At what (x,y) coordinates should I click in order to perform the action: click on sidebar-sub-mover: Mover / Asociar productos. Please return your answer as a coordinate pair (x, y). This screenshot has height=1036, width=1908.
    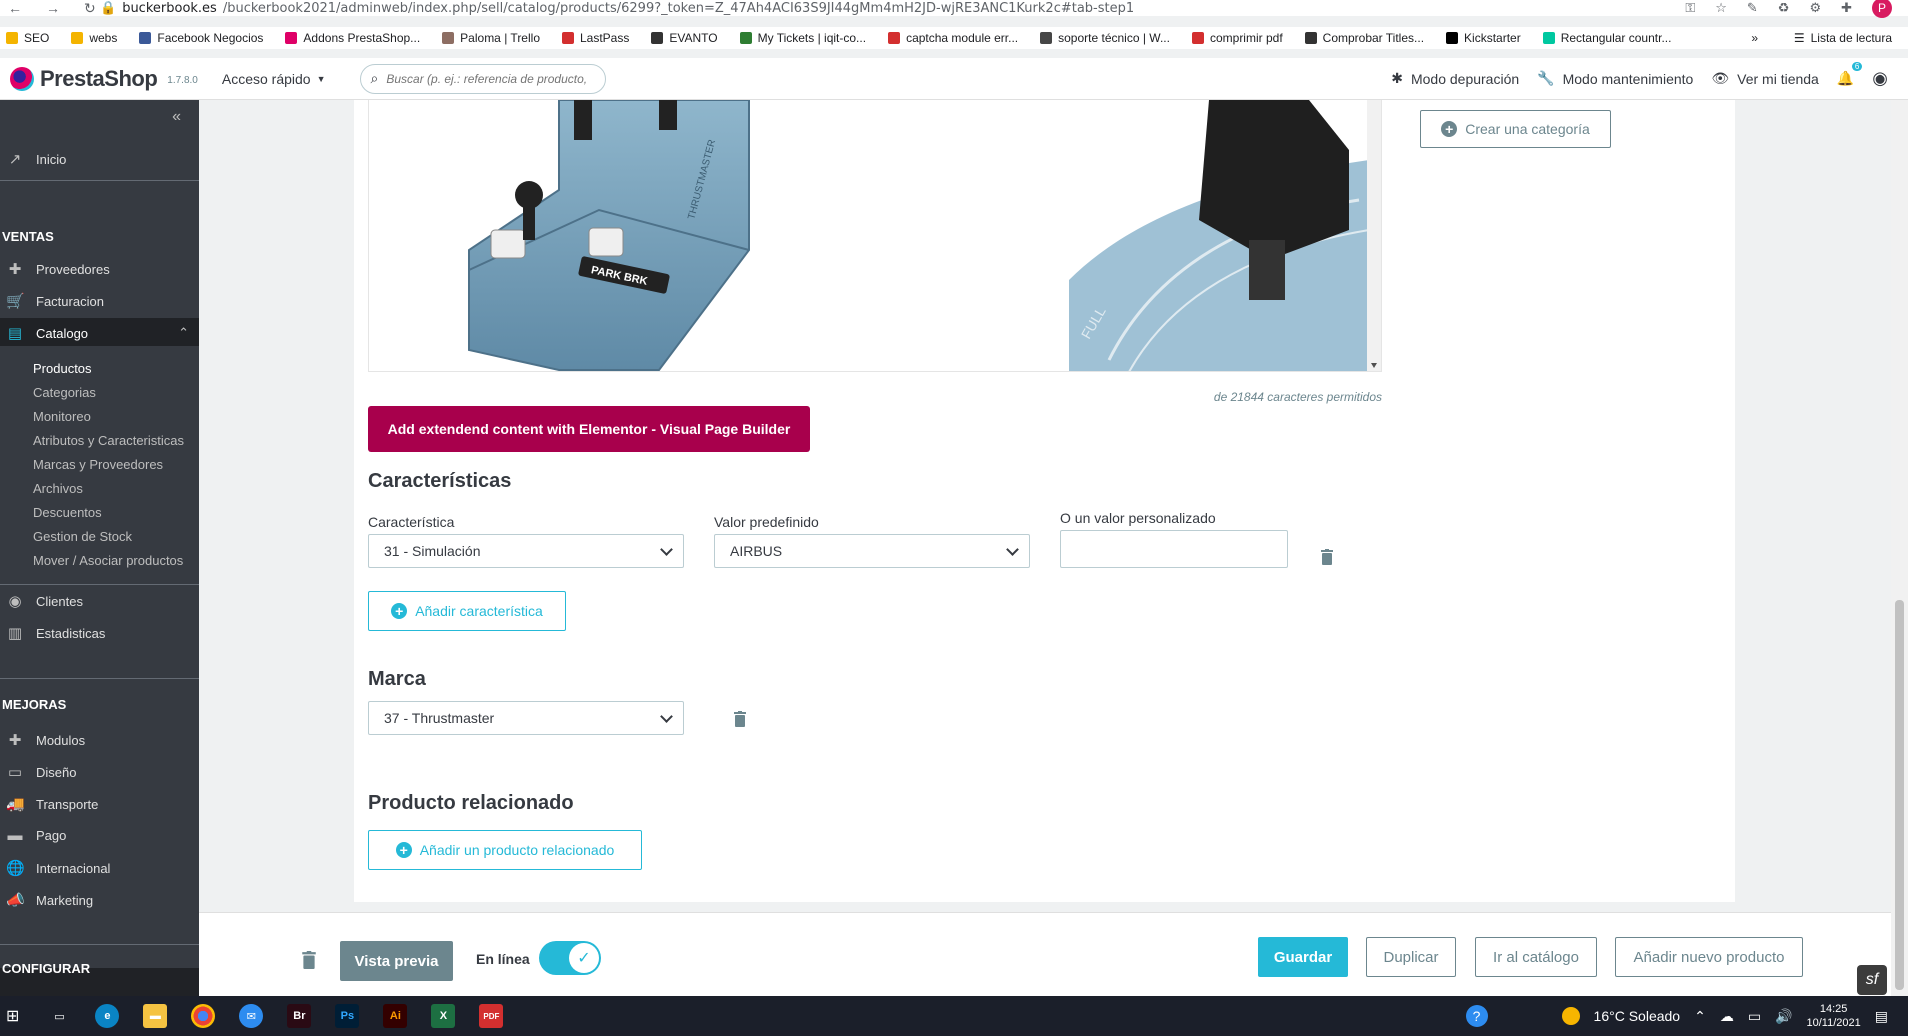
    Looking at the image, I should click on (108, 560).